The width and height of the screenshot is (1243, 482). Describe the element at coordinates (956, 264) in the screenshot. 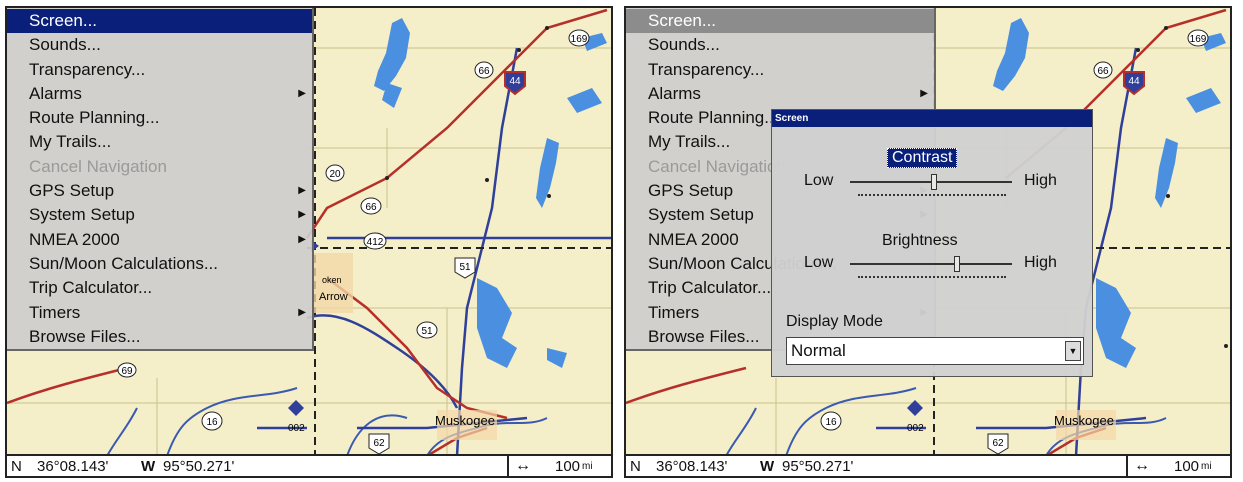

I see `brightness-slider-thumb` at that location.